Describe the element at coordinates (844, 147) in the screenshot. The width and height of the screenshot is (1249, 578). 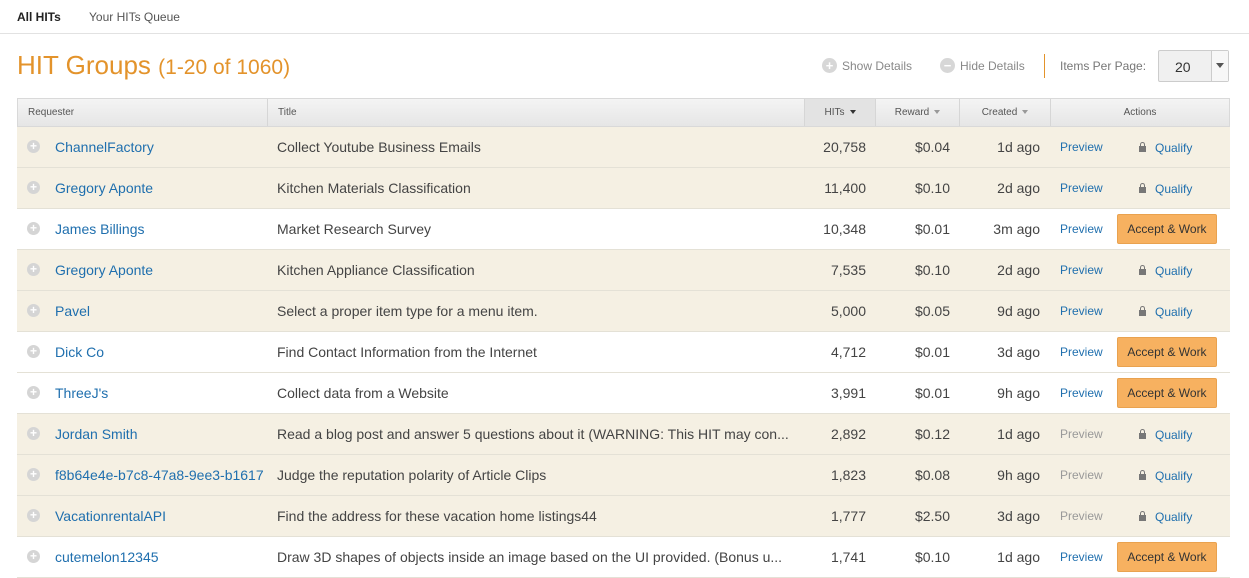
I see `hits-count: 20,758` at that location.